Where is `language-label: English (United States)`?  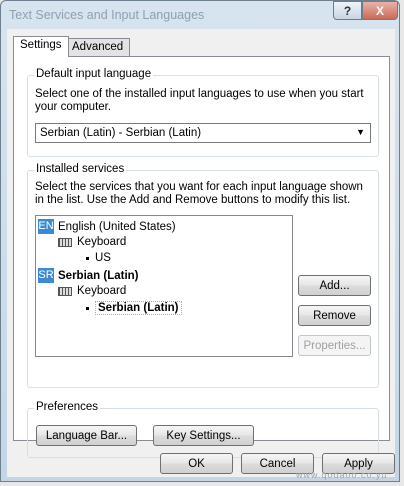 language-label: English (United States) is located at coordinates (117, 226).